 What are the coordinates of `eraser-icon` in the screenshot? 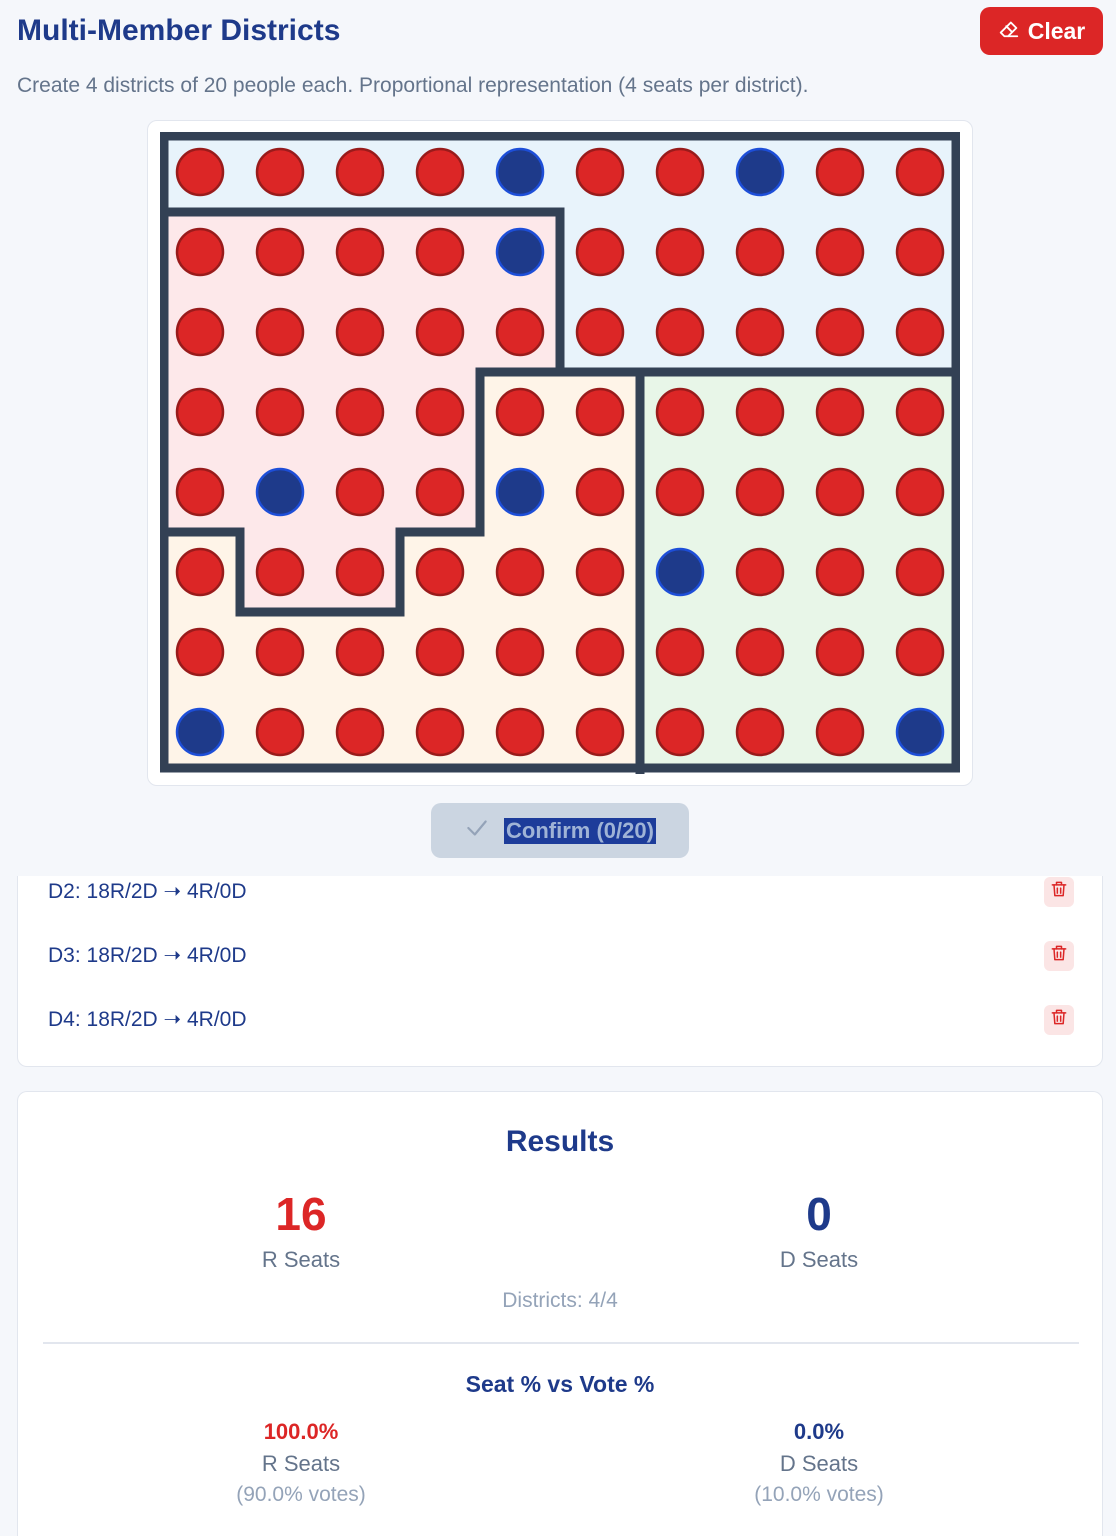 It's located at (1009, 31).